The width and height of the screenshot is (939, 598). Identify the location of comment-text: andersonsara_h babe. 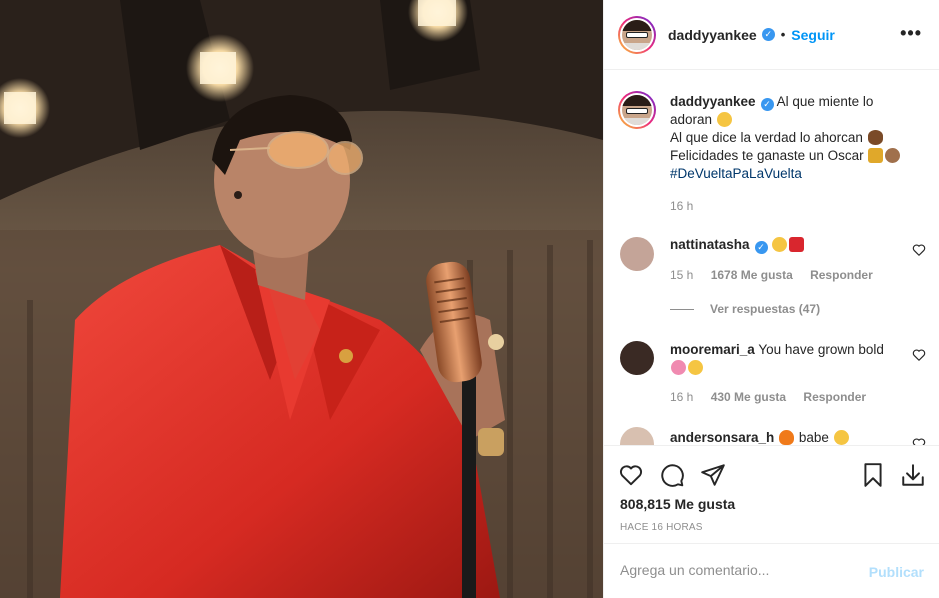
(785, 437).